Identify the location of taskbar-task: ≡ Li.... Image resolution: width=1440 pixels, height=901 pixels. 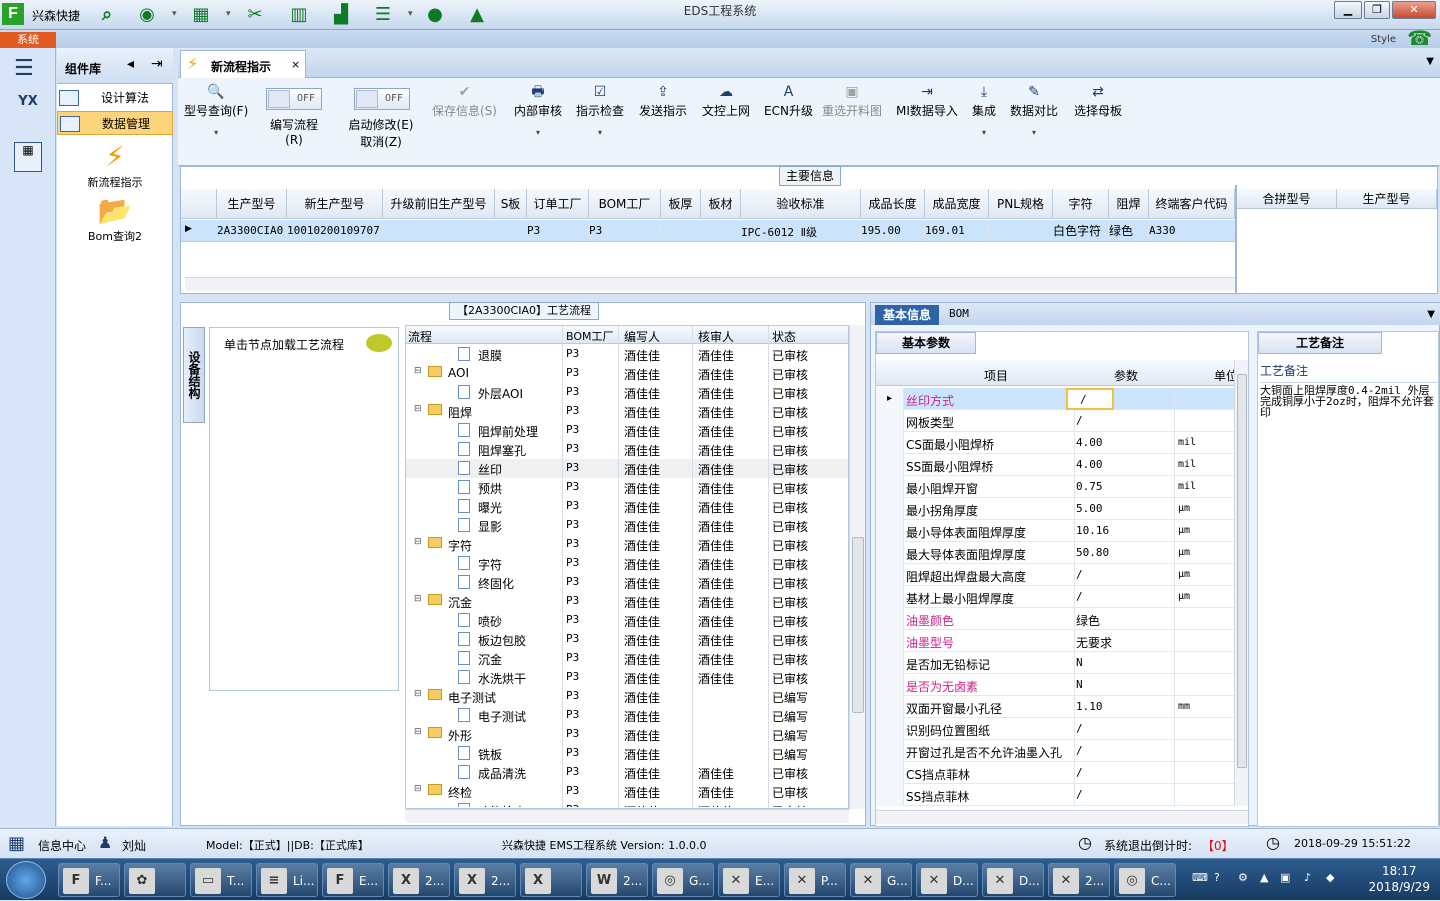
(287, 880).